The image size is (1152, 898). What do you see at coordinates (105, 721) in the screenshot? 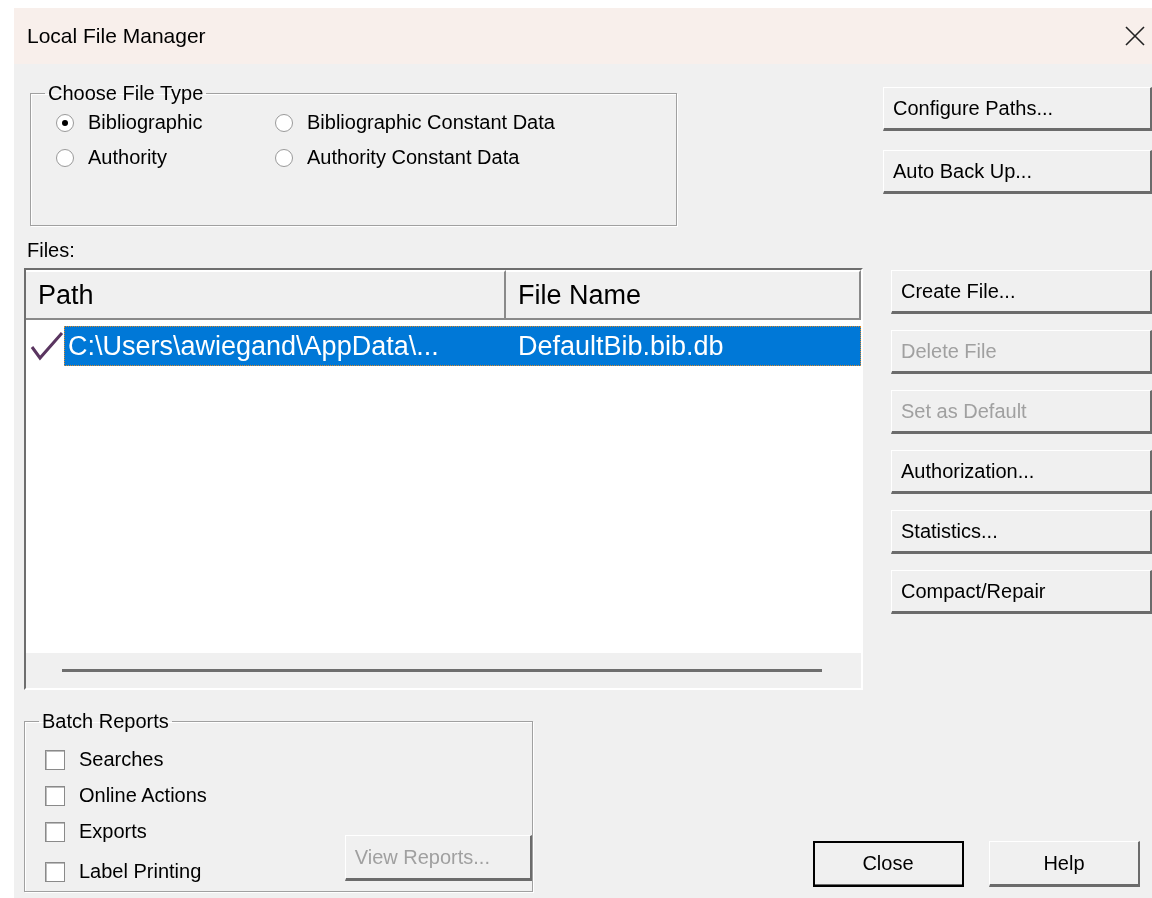
I see `group-label: Batch Reports` at bounding box center [105, 721].